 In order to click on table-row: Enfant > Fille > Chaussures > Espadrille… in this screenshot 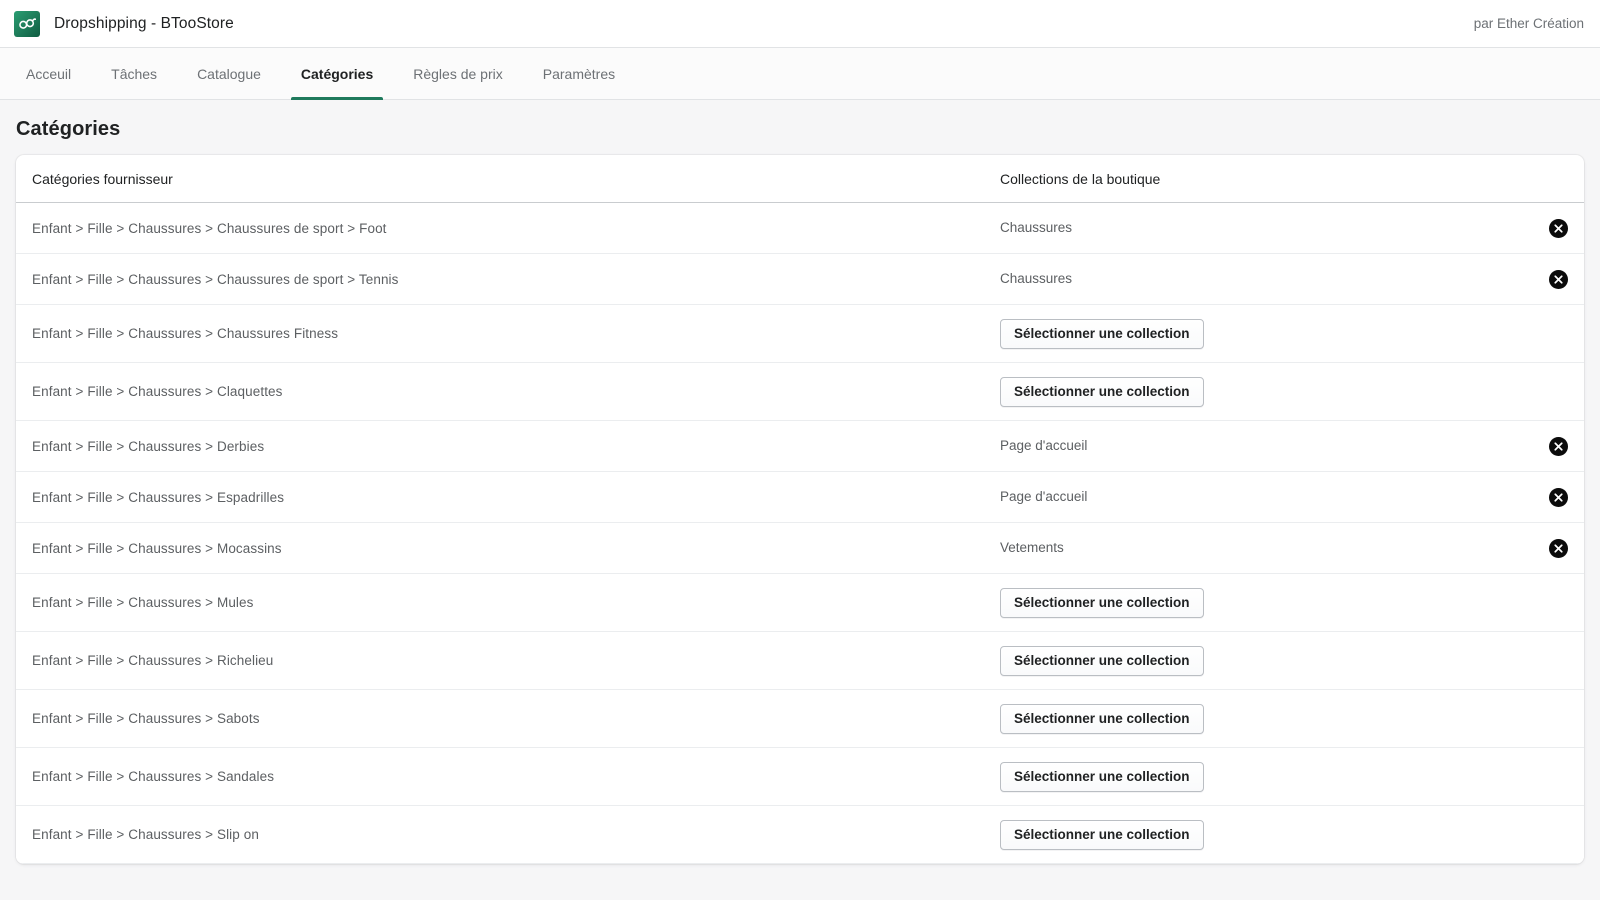, I will do `click(800, 497)`.